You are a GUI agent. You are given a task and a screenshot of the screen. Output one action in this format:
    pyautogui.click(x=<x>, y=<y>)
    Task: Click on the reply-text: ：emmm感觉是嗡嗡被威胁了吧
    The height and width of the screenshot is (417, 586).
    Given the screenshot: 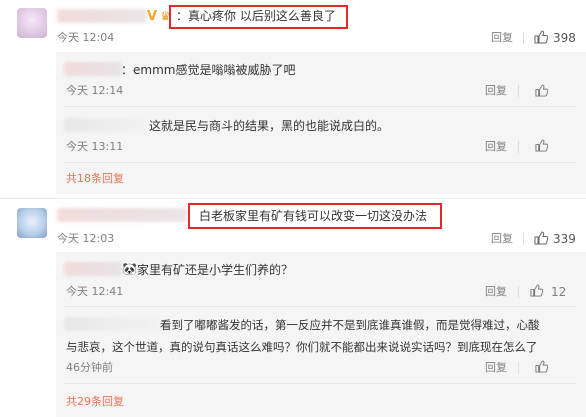 What is the action you would take?
    pyautogui.click(x=208, y=70)
    